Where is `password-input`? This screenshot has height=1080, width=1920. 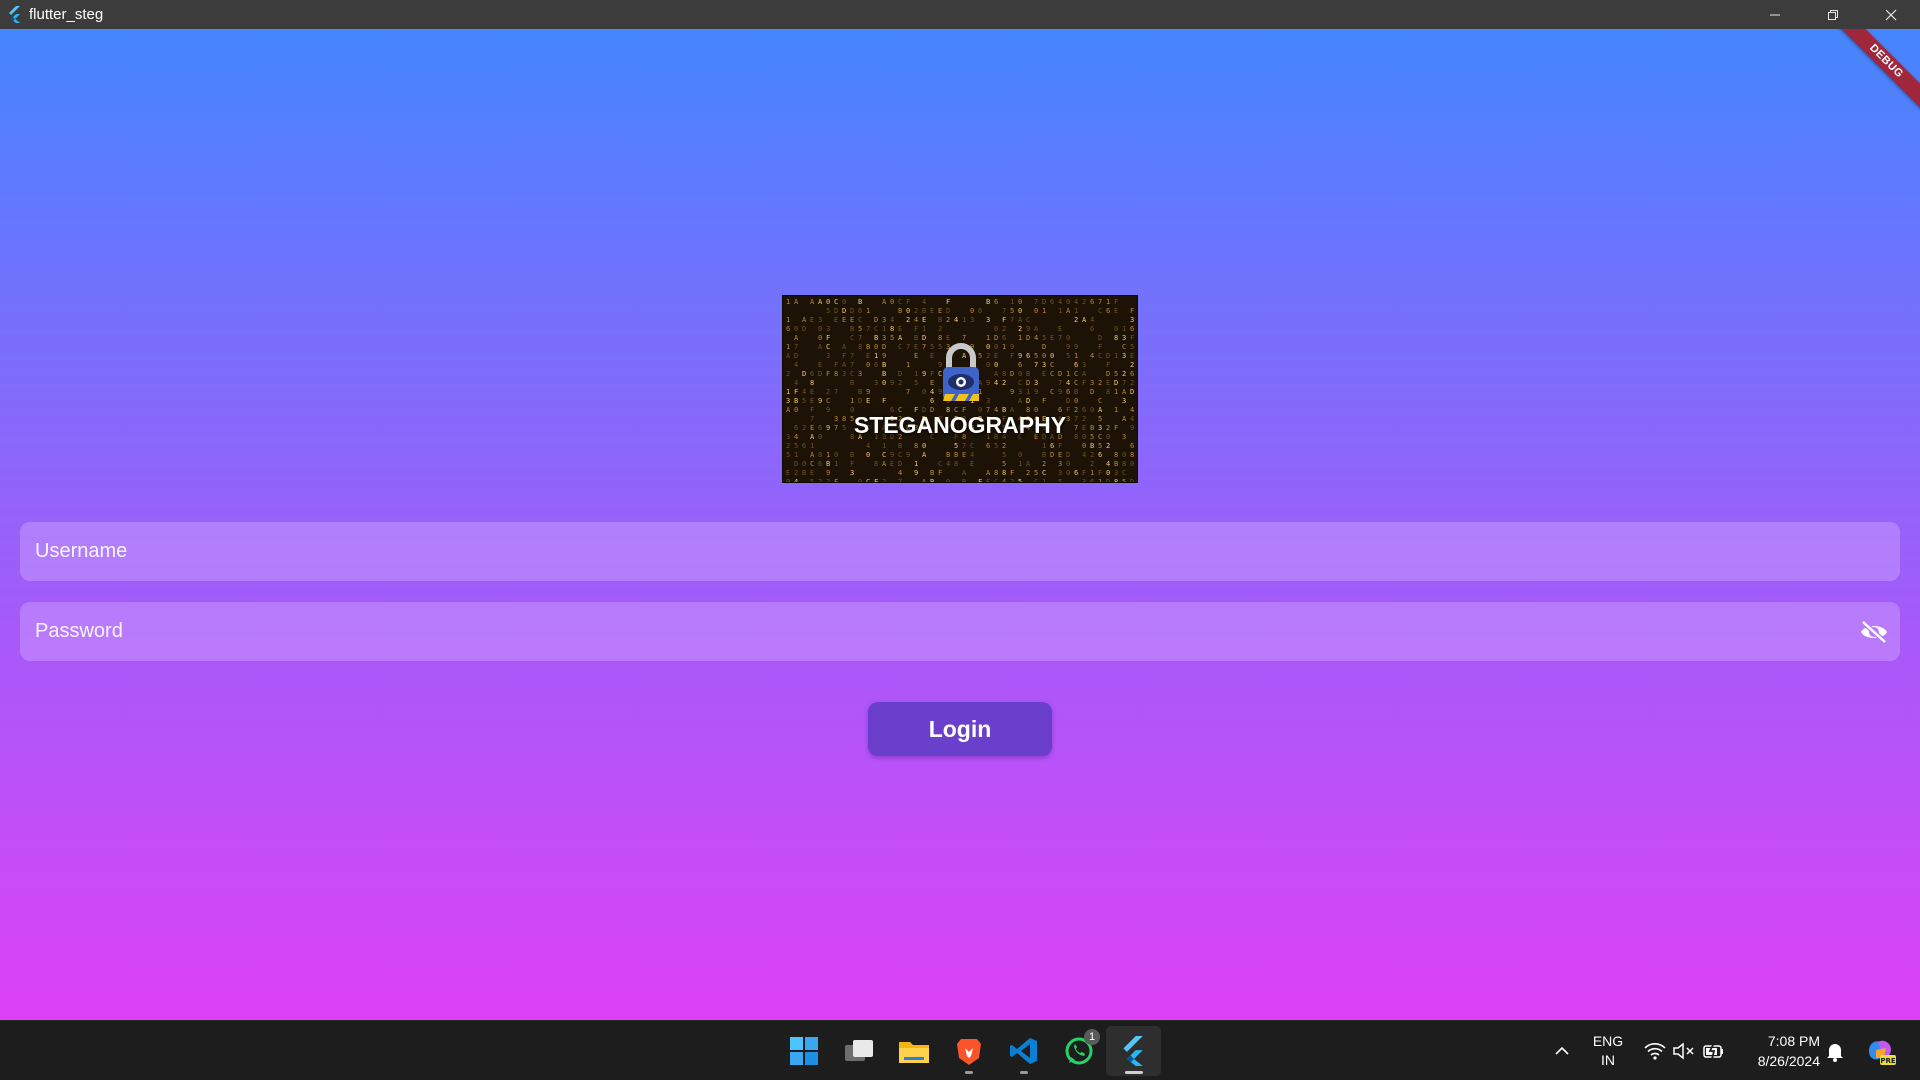 password-input is located at coordinates (967, 631).